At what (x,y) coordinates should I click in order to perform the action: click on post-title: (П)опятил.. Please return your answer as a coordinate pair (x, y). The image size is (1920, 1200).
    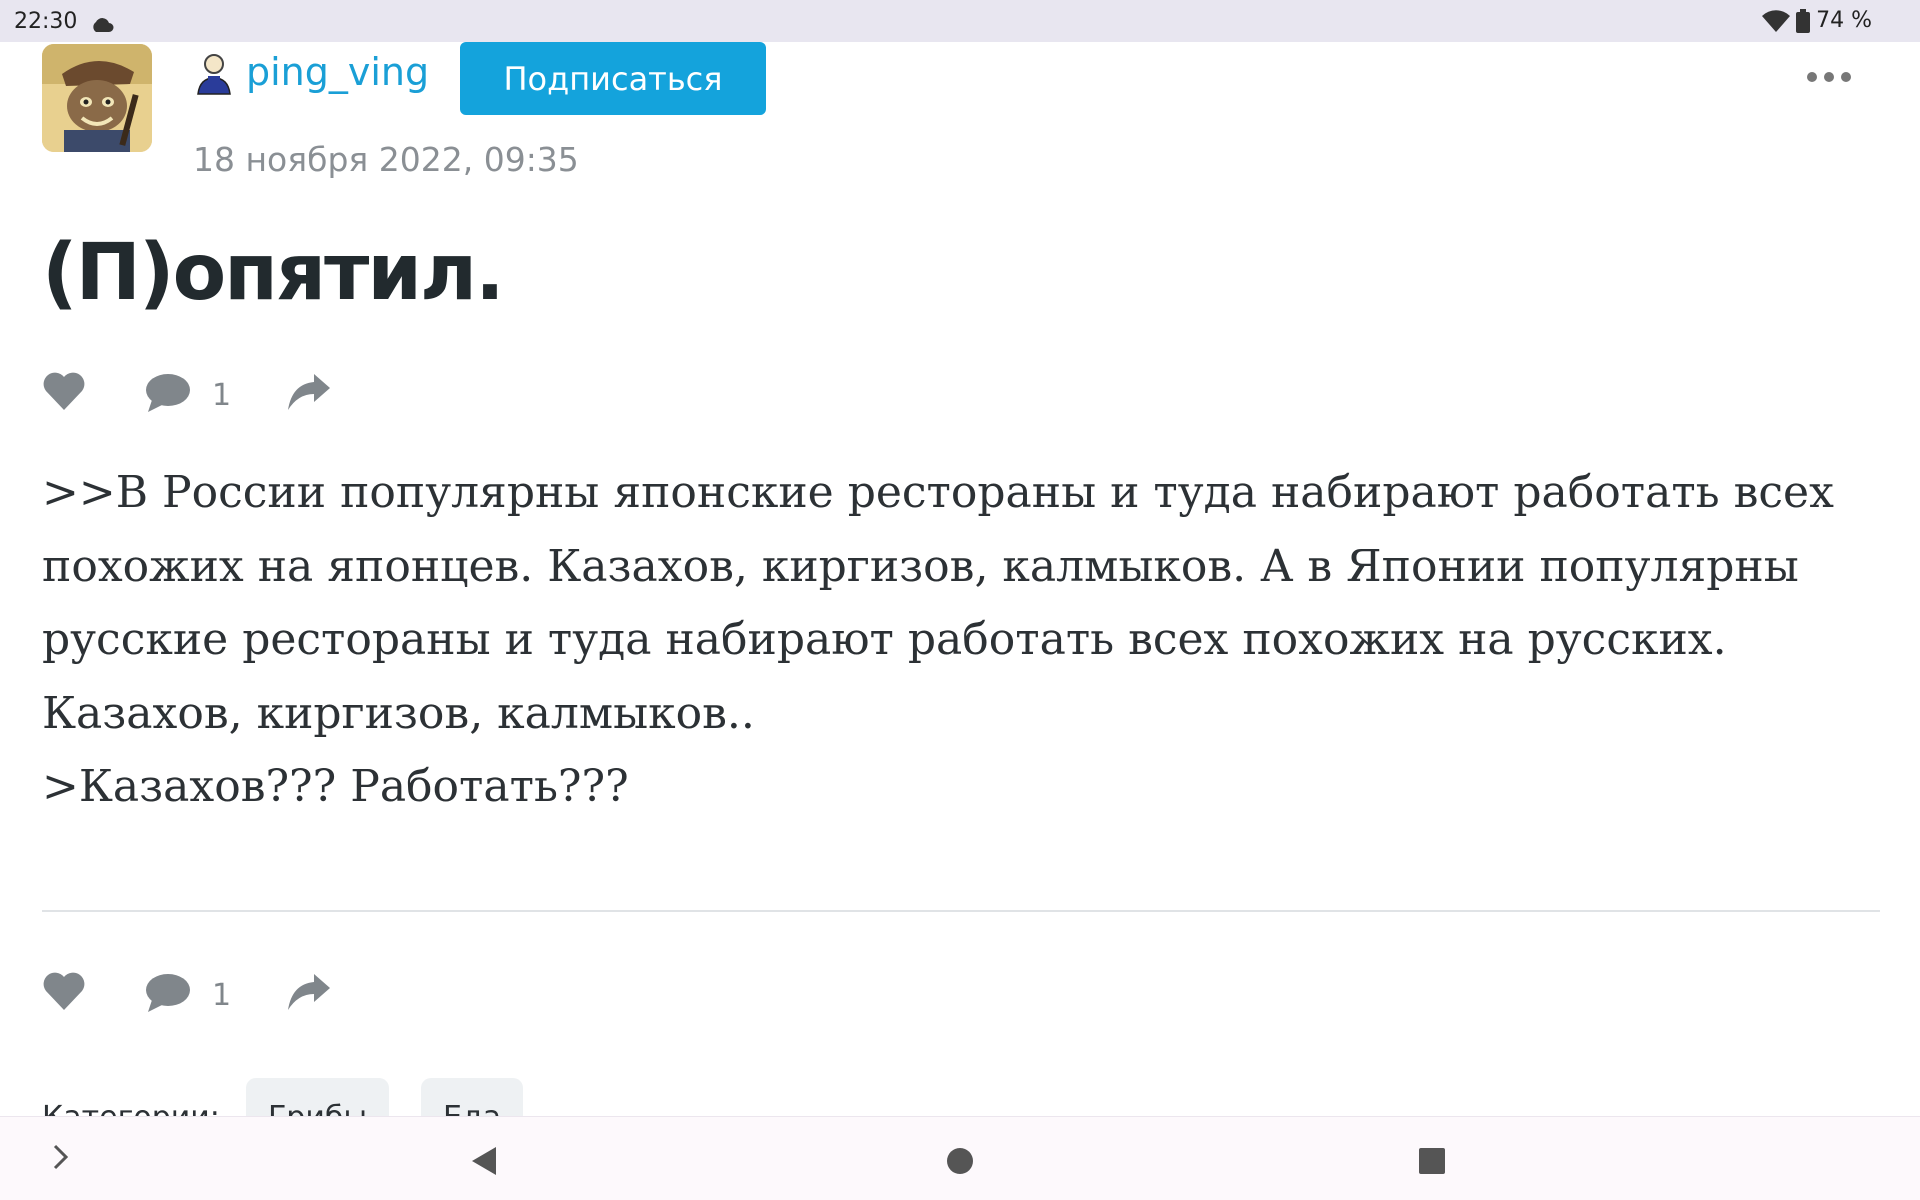
    Looking at the image, I should click on (273, 273).